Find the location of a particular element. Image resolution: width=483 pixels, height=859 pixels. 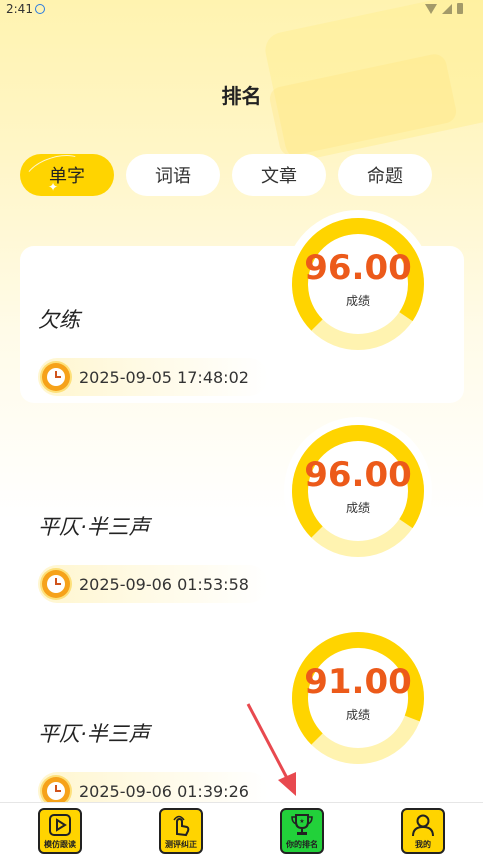

nav-evaluate-correct: 测评纠正 is located at coordinates (181, 831).